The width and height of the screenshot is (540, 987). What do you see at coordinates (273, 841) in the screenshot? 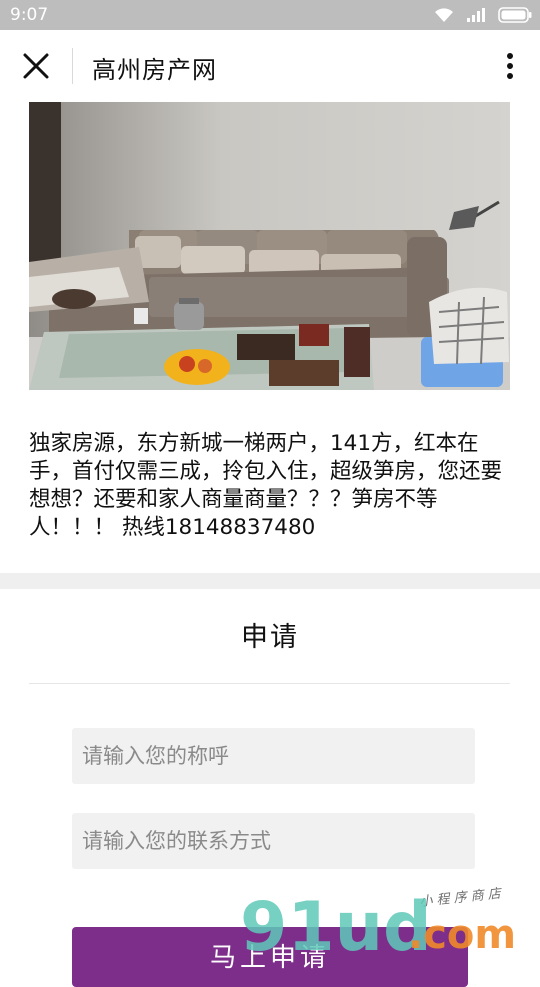
I see `contact-field` at bounding box center [273, 841].